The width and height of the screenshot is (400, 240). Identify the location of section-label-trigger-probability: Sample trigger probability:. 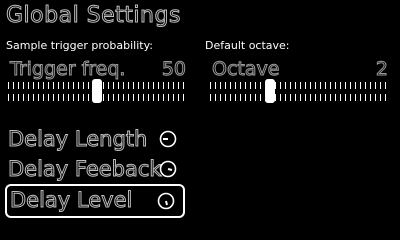
(79, 45).